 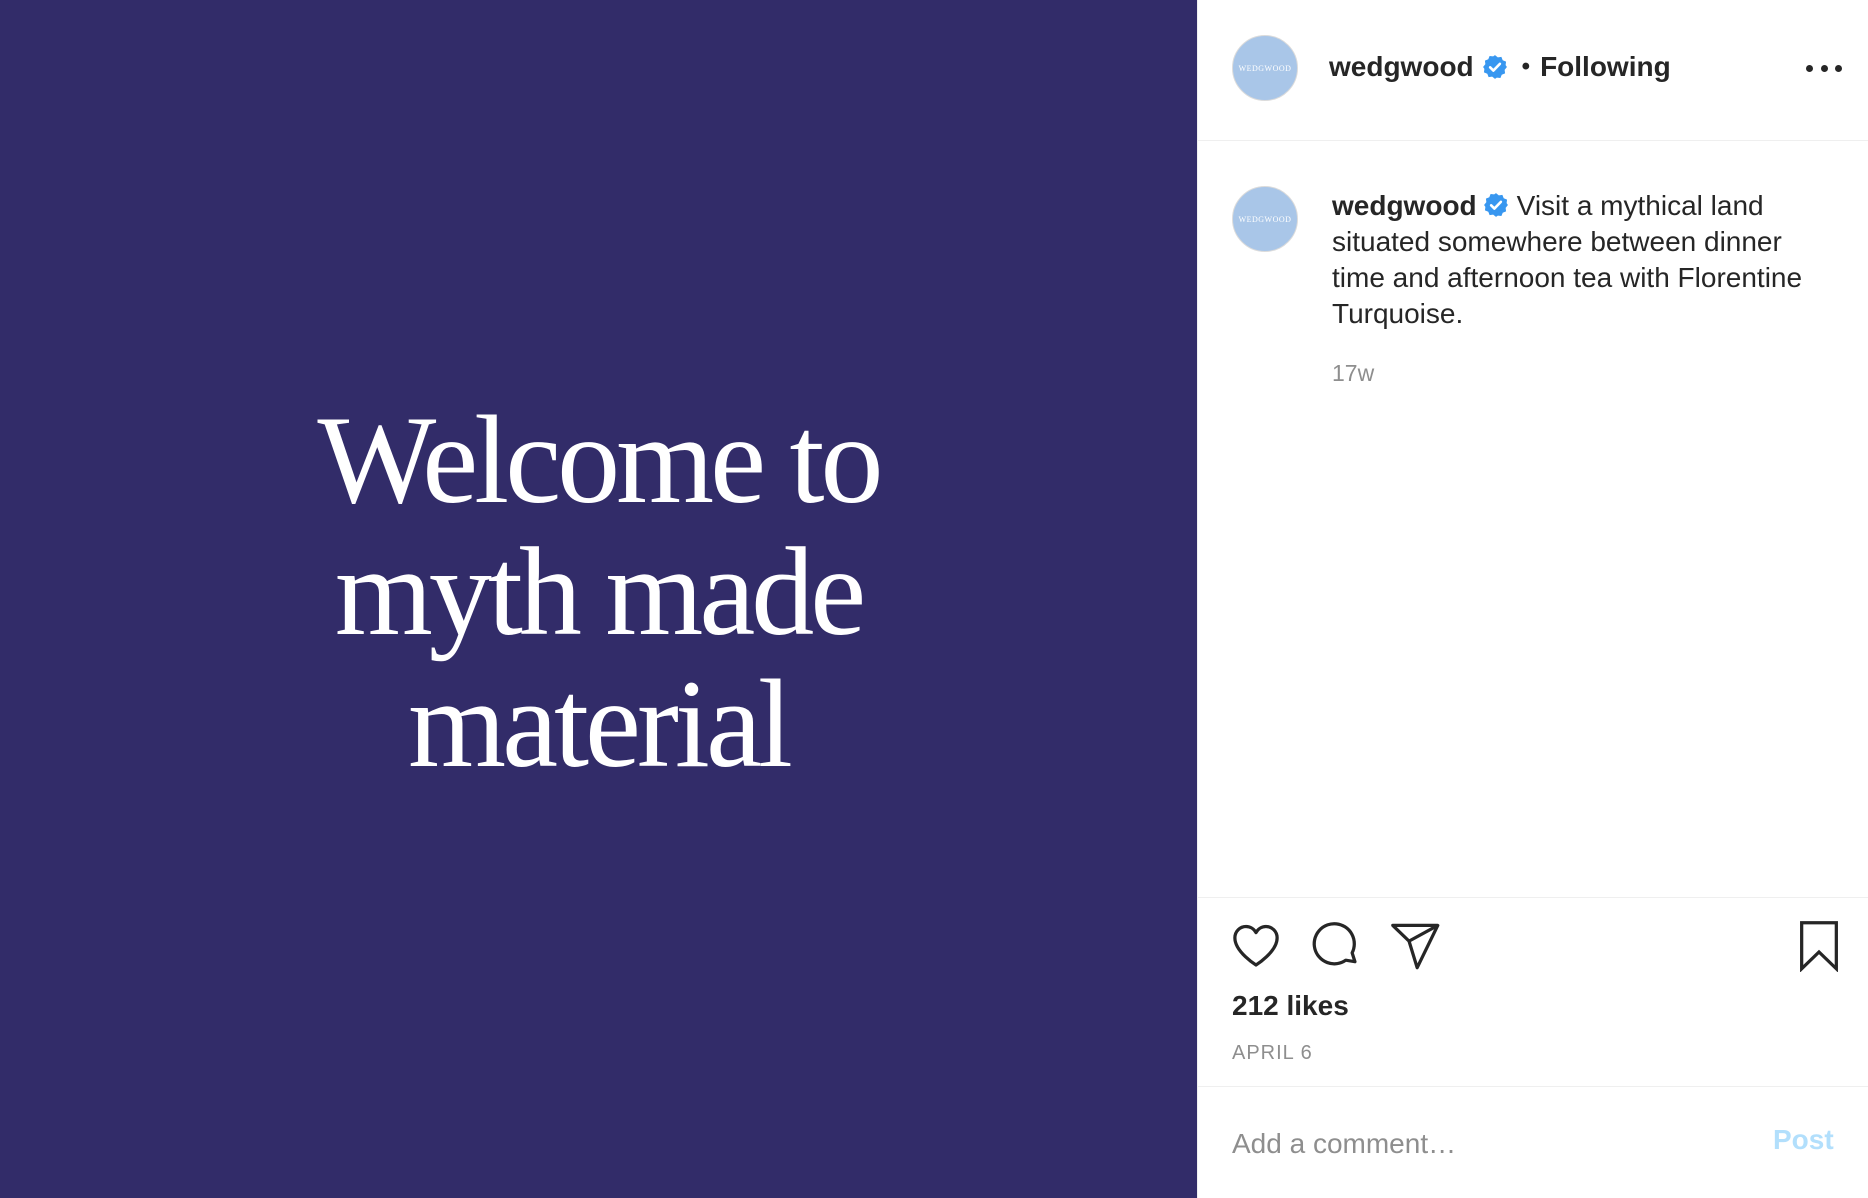 I want to click on headline-line: material, so click(x=600, y=724).